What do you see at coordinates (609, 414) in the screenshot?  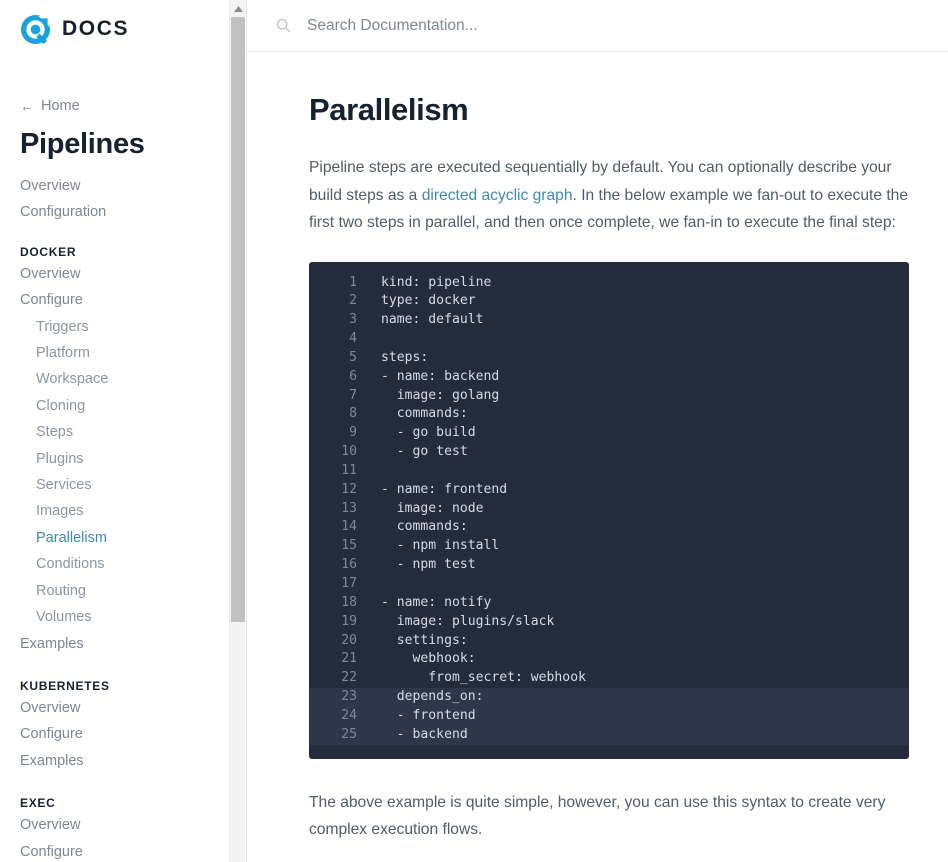 I see `code-line: 8 commands:` at bounding box center [609, 414].